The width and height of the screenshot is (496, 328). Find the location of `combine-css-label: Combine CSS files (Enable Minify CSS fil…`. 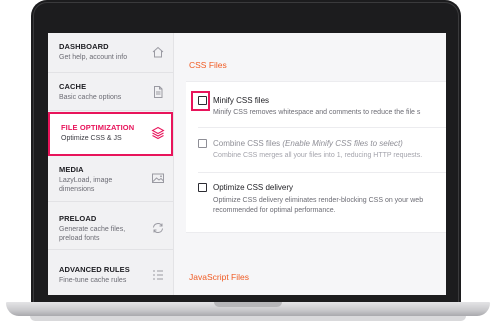

combine-css-label: Combine CSS files (Enable Minify CSS fil… is located at coordinates (308, 143).